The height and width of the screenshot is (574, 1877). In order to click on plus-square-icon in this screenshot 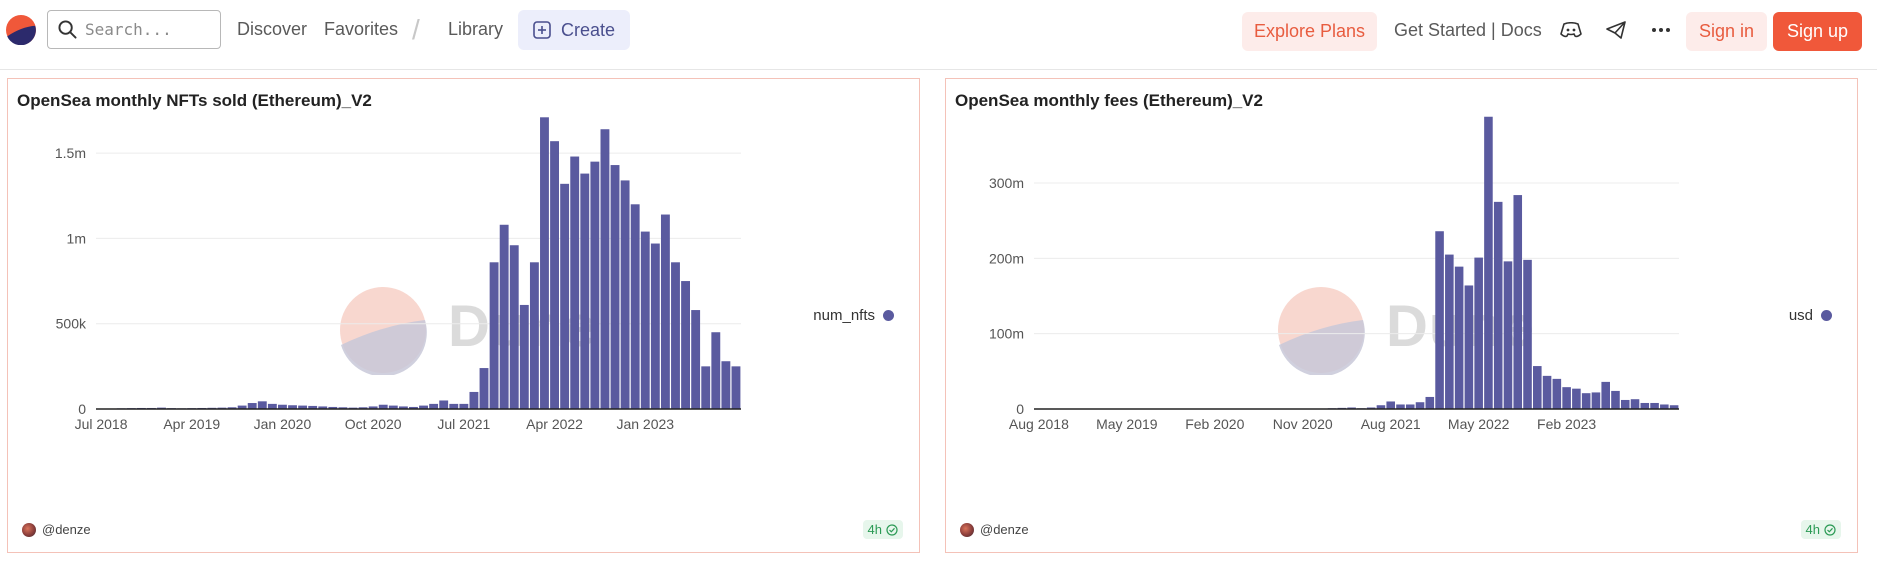, I will do `click(542, 30)`.